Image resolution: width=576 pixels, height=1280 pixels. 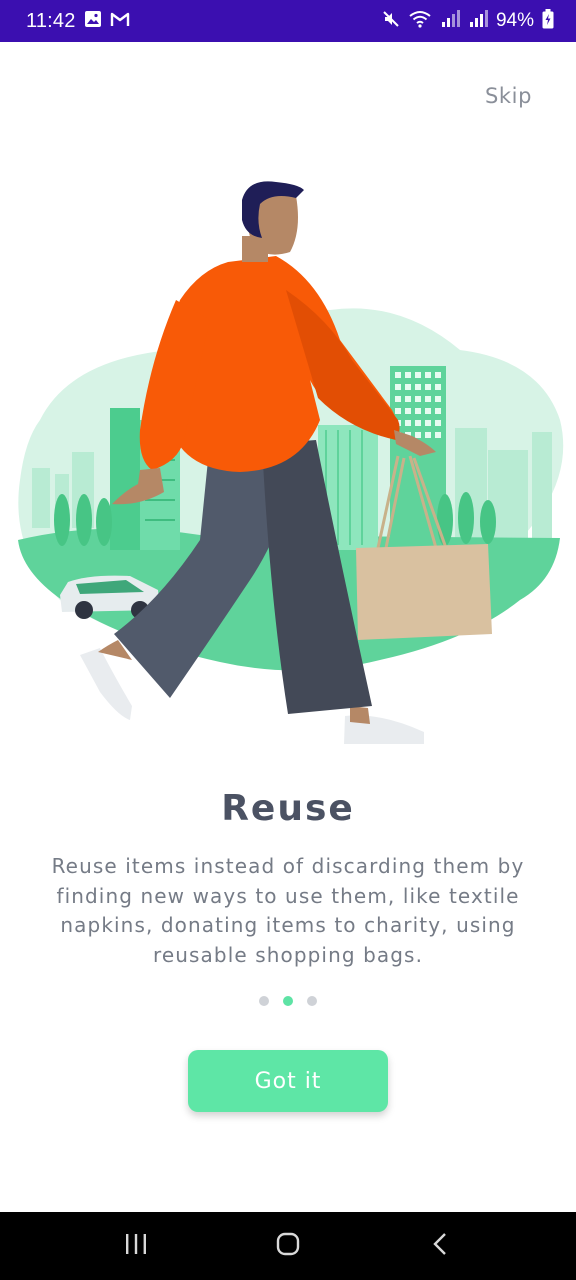 I want to click on gallery-icon, so click(x=93, y=21).